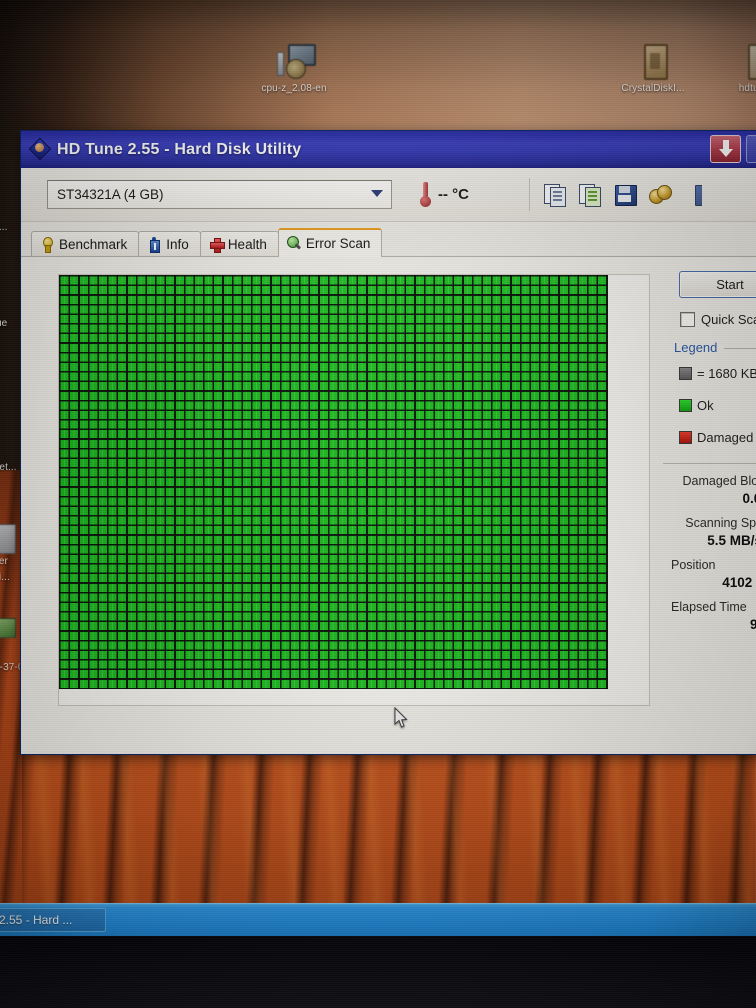  I want to click on temperature-display: -- °C, so click(444, 194).